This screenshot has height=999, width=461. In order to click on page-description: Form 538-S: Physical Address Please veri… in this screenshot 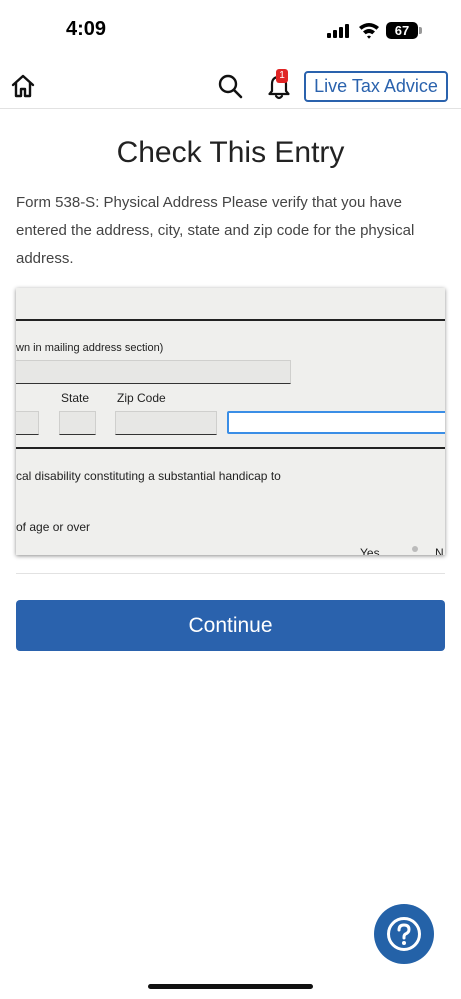, I will do `click(215, 230)`.